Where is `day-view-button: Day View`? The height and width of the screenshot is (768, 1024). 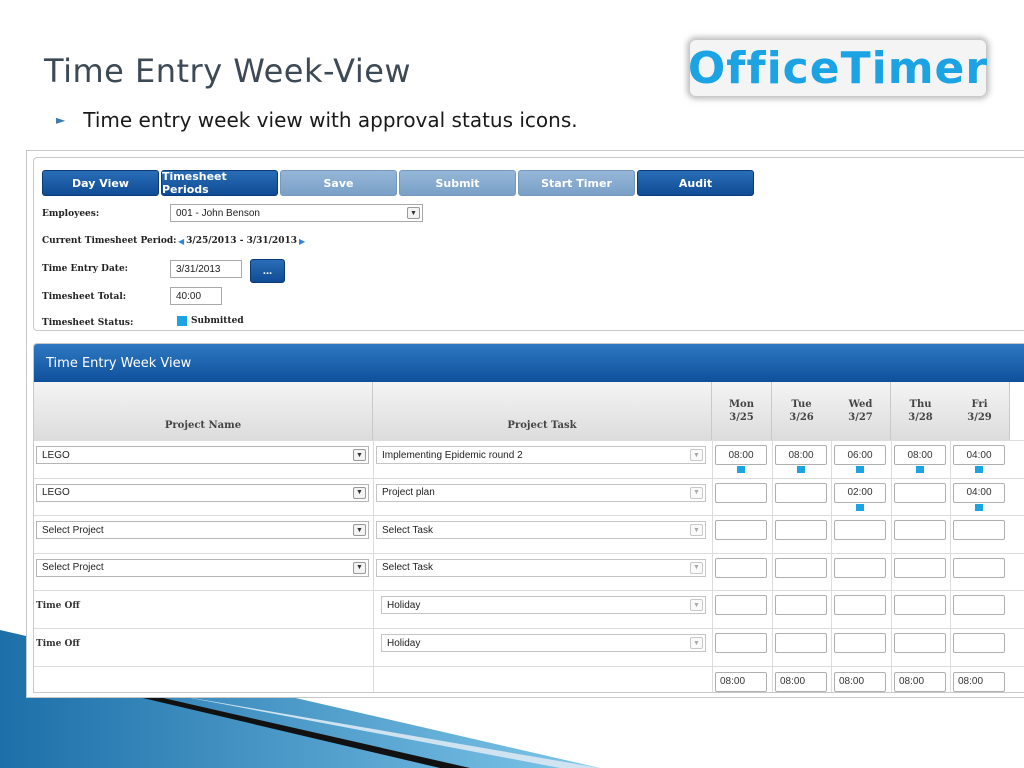 day-view-button: Day View is located at coordinates (100, 183).